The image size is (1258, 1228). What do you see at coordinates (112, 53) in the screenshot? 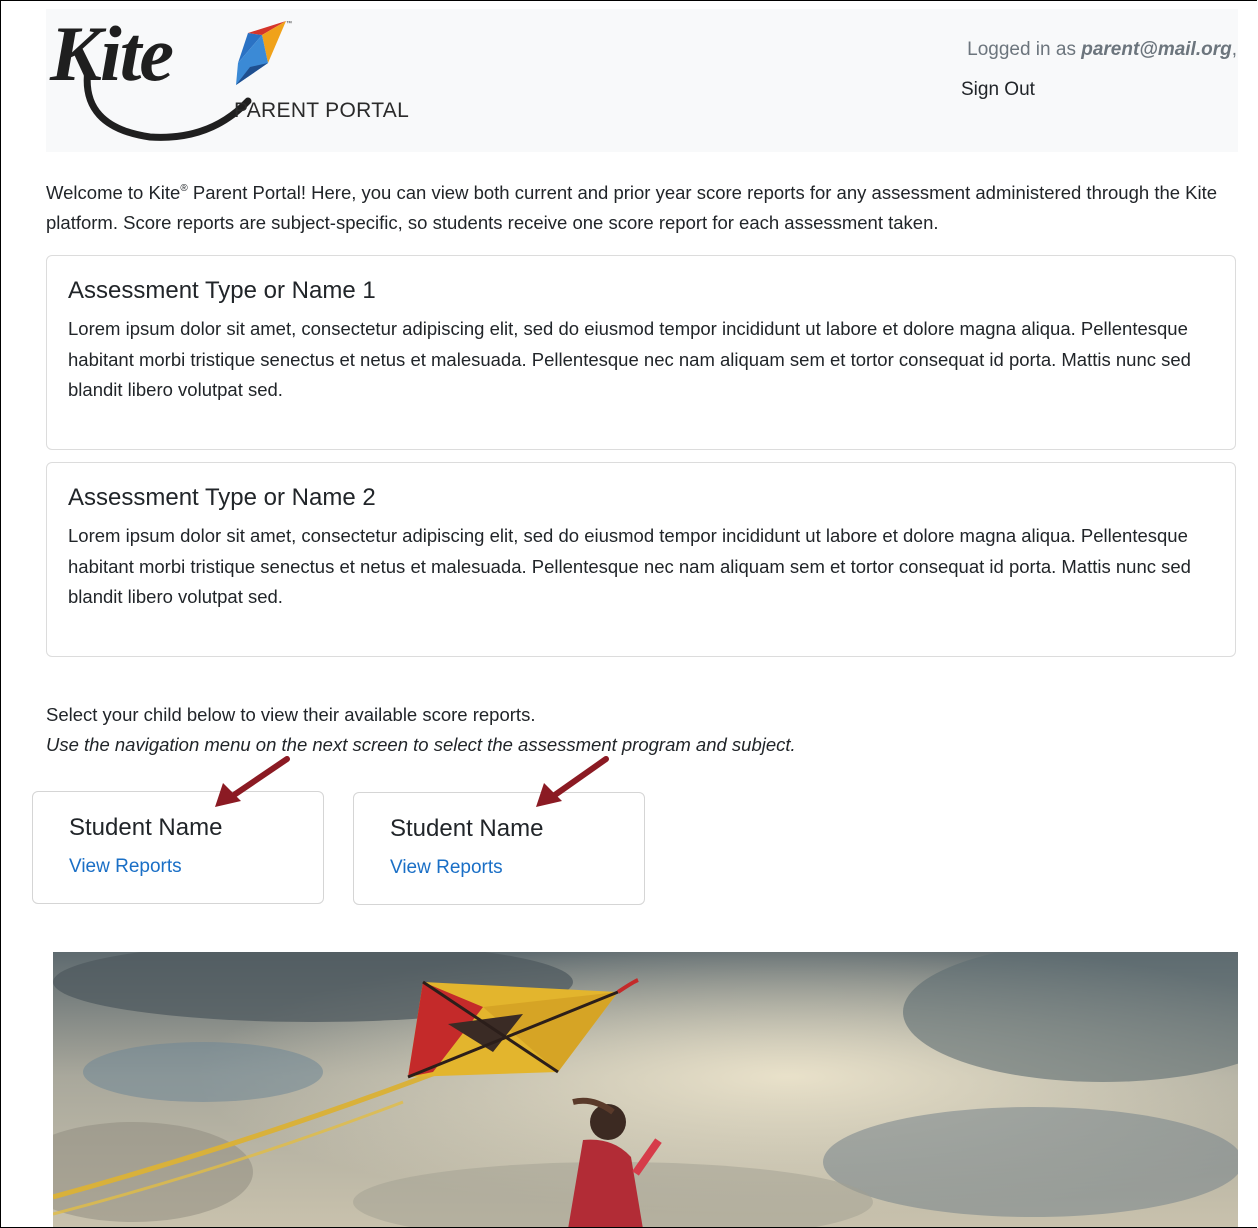
I see `logo-word: Kite` at bounding box center [112, 53].